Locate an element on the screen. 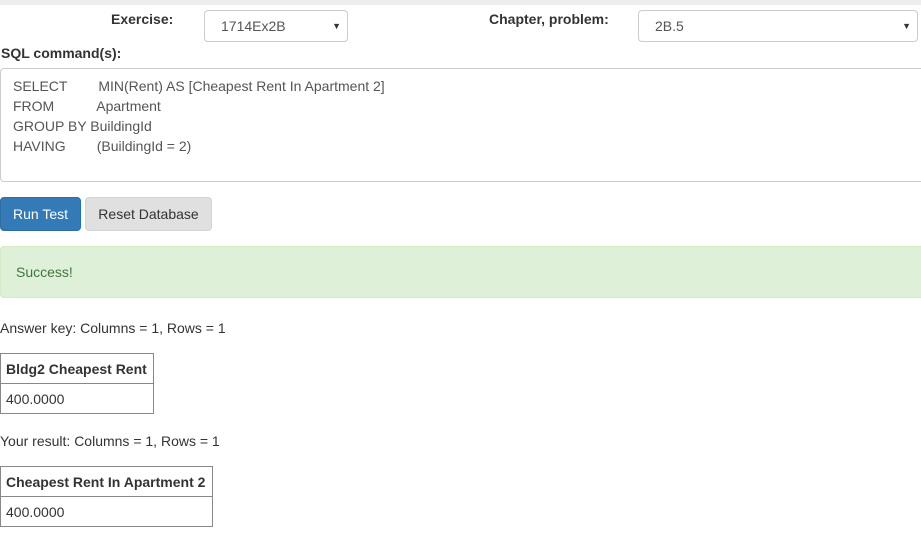 This screenshot has height=537, width=921. your-result-cell: 400.0000 is located at coordinates (106, 511).